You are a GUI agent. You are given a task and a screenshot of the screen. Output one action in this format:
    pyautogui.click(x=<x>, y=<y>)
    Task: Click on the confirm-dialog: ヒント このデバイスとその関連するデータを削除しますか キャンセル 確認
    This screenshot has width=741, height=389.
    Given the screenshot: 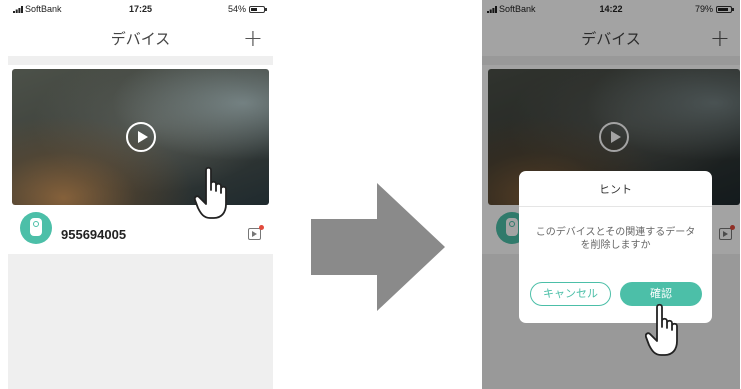 What is the action you would take?
    pyautogui.click(x=615, y=247)
    